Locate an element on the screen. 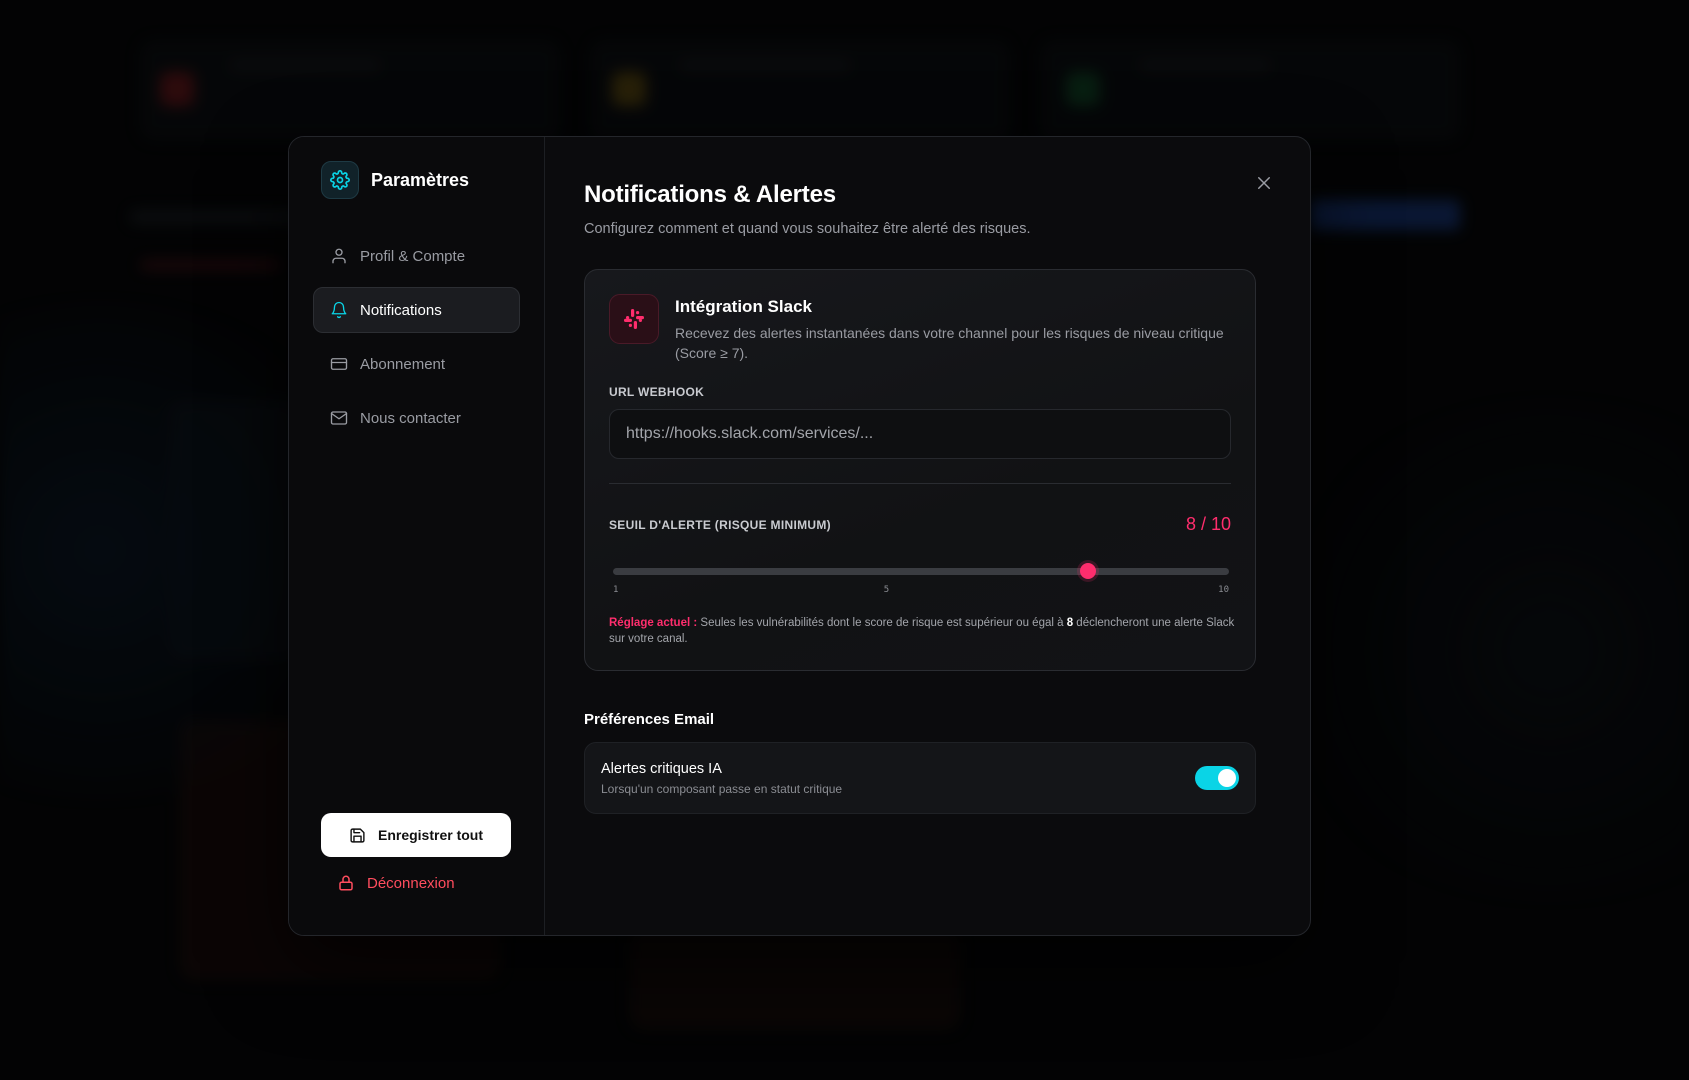 The image size is (1689, 1080). sidebar-brand: Paramètres is located at coordinates (420, 180).